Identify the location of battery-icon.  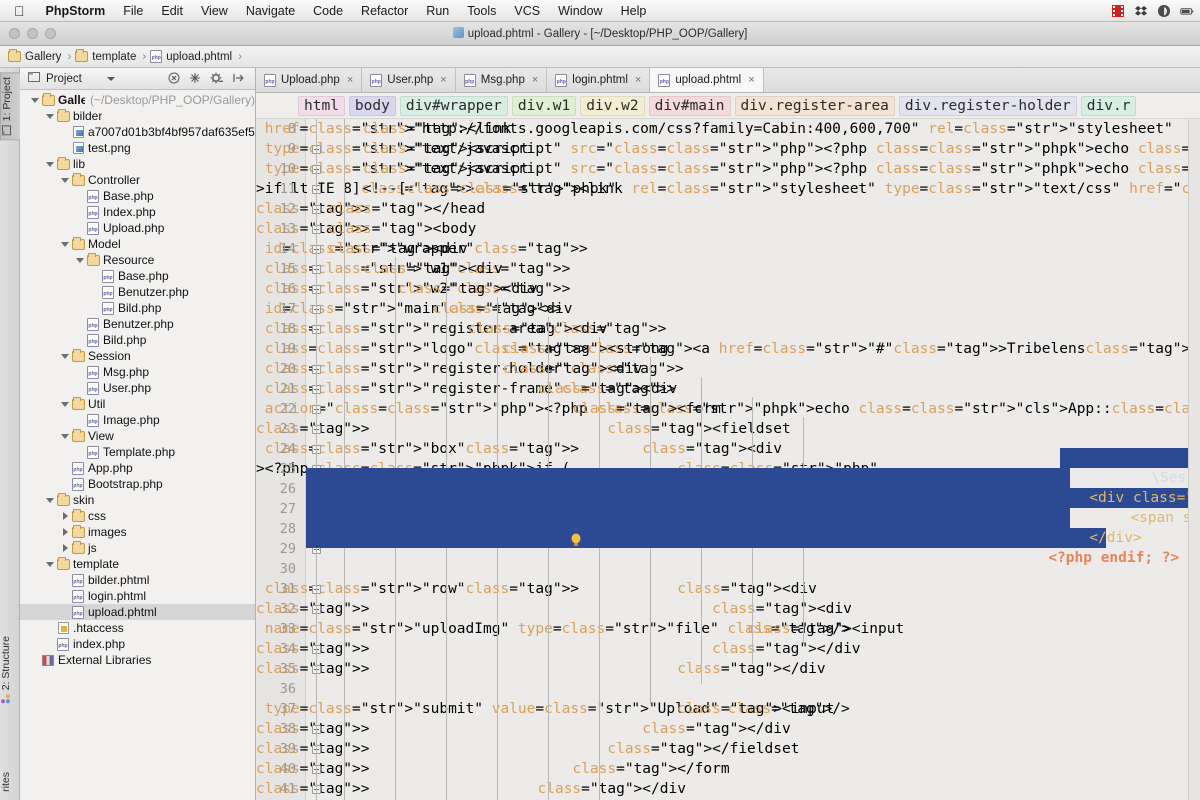
(1187, 11).